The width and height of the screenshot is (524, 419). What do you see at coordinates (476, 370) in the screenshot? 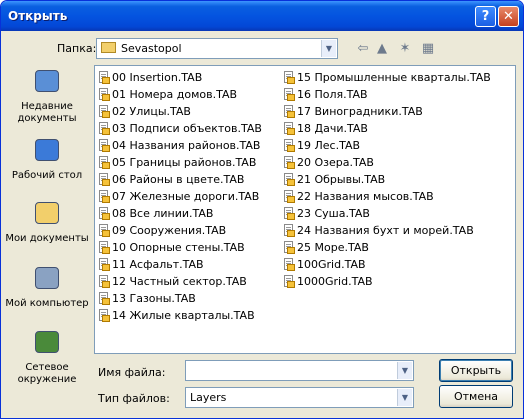
I see `open-button: Открыть` at bounding box center [476, 370].